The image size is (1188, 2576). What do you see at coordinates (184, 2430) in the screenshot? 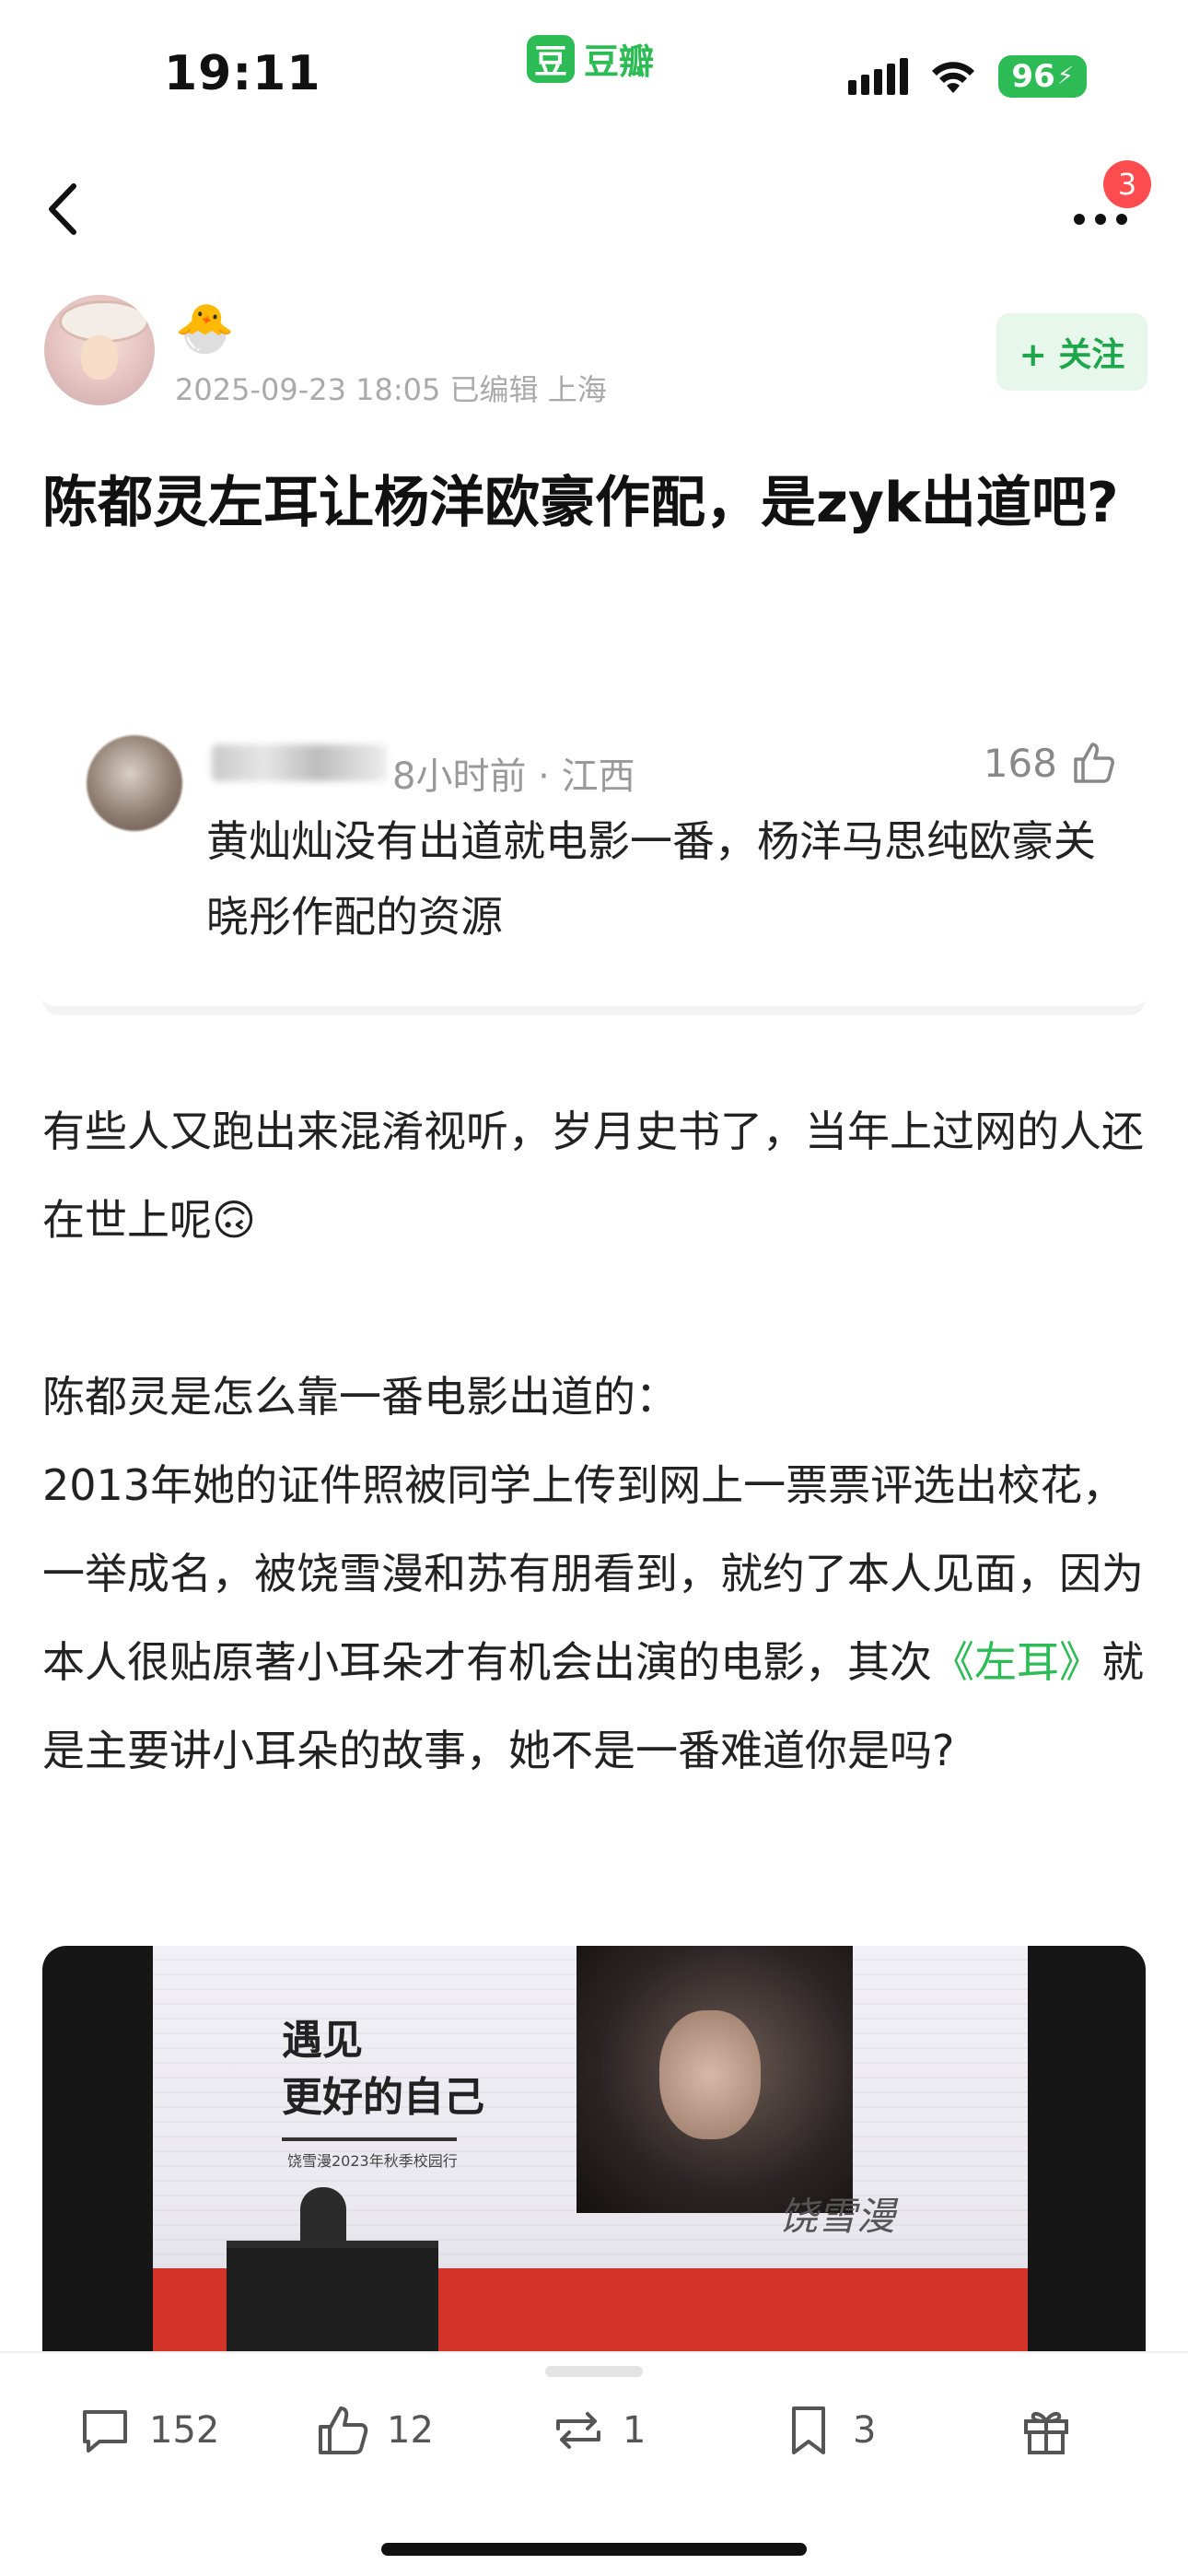
I see `comment-count: 152` at bounding box center [184, 2430].